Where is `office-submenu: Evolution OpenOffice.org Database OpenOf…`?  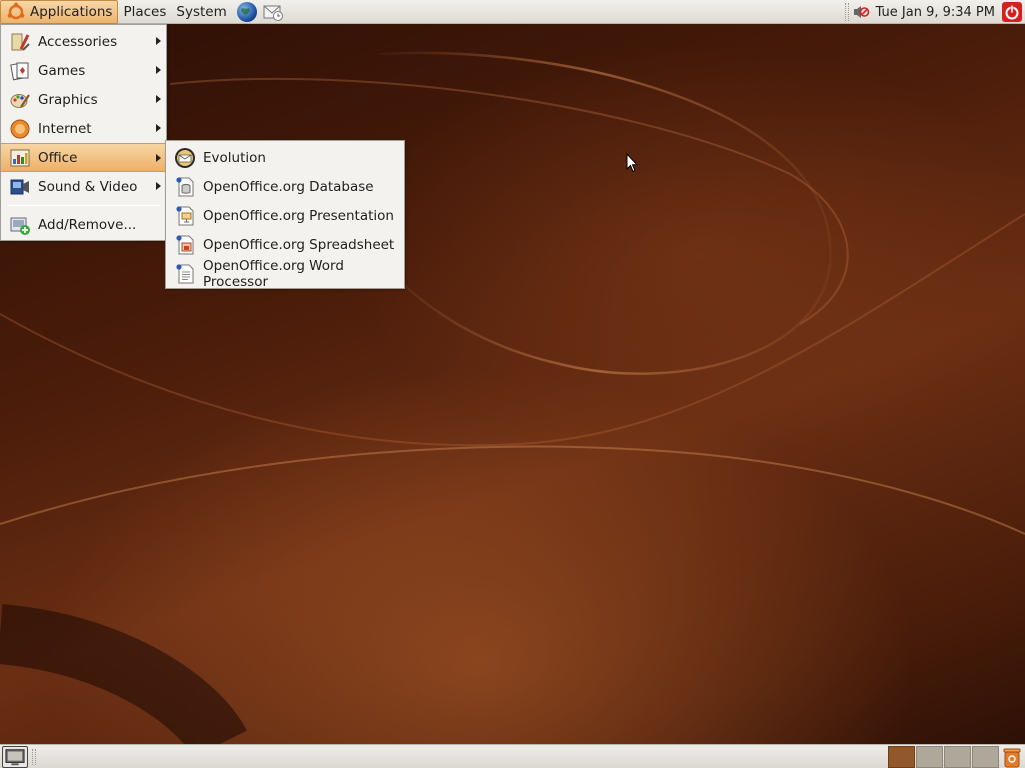
office-submenu: Evolution OpenOffice.org Database OpenOf… is located at coordinates (285, 215).